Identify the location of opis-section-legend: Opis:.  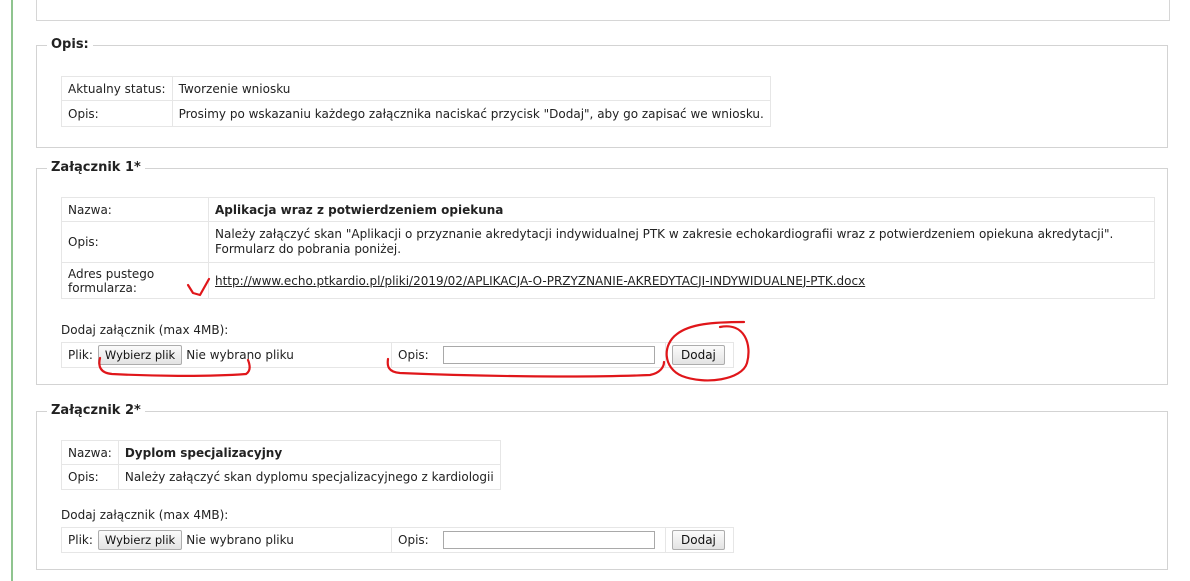
(70, 44).